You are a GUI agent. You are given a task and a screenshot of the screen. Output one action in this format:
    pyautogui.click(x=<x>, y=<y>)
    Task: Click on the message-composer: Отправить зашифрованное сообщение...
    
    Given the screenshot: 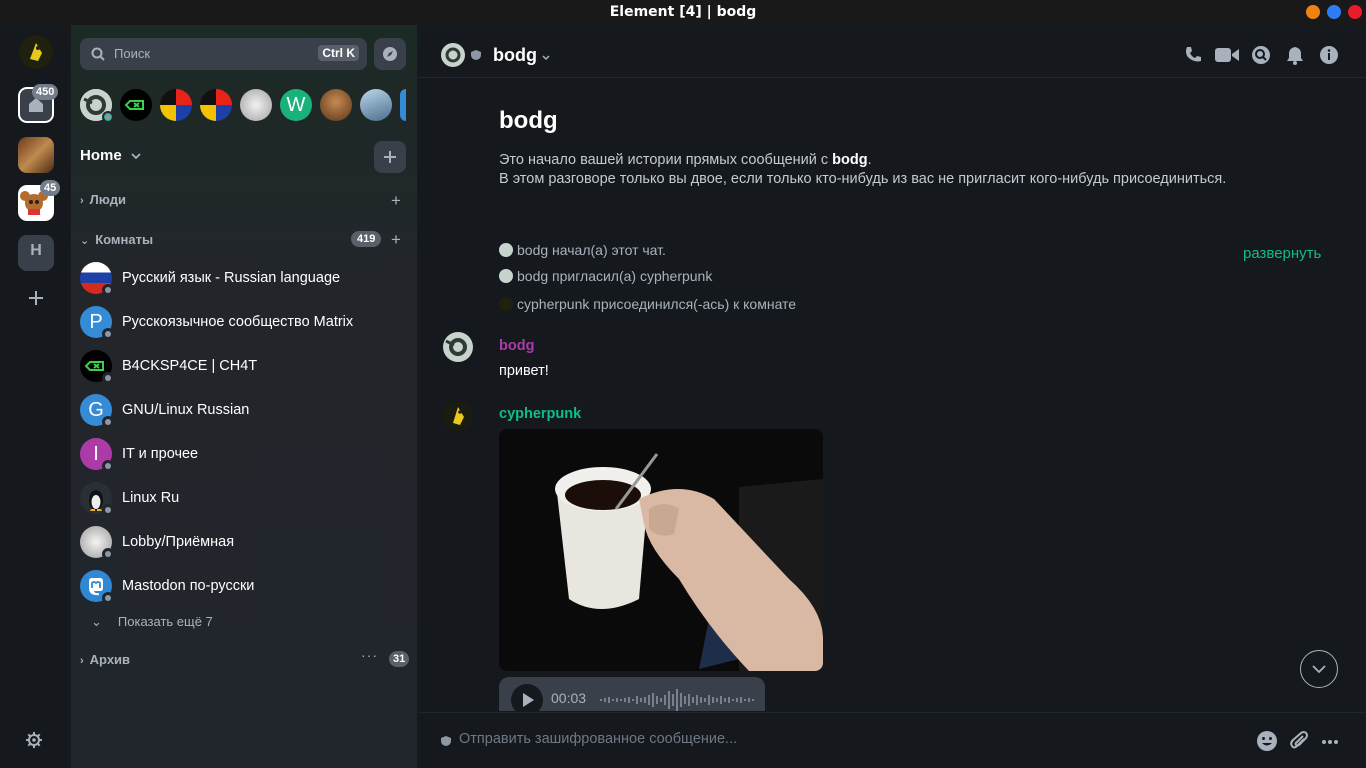 What is the action you would take?
    pyautogui.click(x=892, y=740)
    